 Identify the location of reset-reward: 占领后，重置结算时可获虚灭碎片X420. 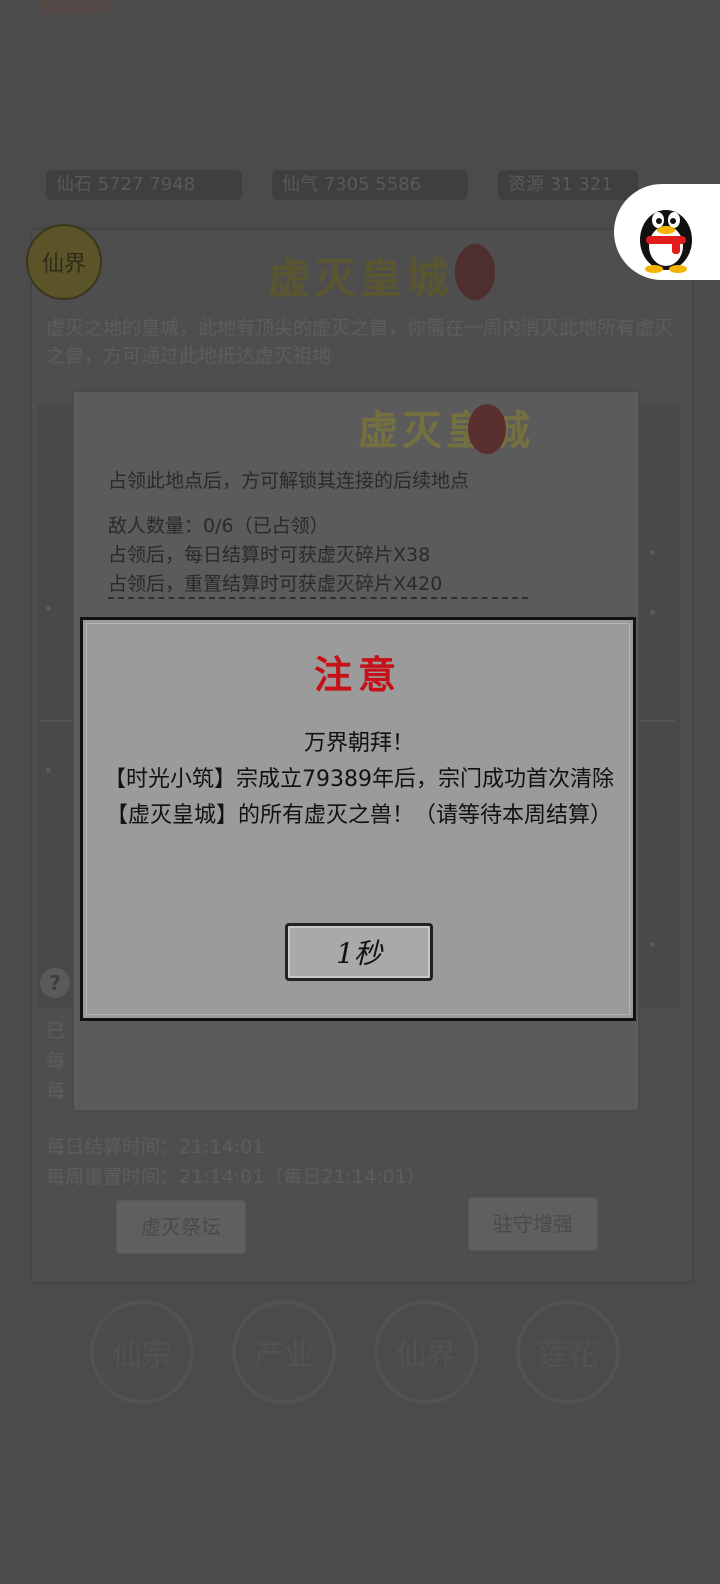
(275, 584).